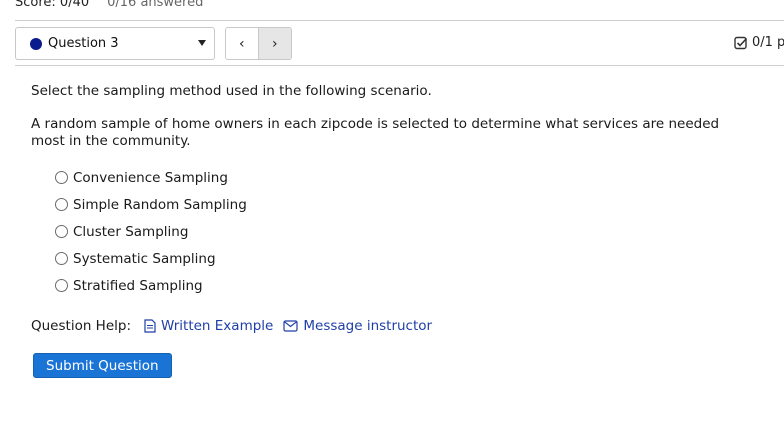 Image resolution: width=784 pixels, height=437 pixels. What do you see at coordinates (144, 258) in the screenshot?
I see `option-label: Systematic Sampling` at bounding box center [144, 258].